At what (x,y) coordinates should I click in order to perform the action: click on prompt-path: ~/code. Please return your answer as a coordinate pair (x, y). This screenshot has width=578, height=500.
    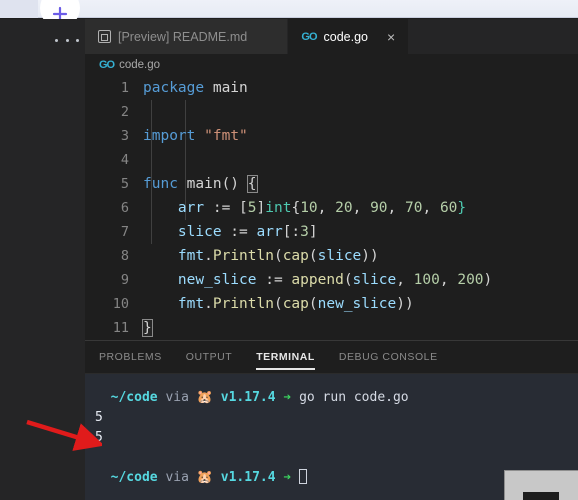
    Looking at the image, I should click on (134, 397).